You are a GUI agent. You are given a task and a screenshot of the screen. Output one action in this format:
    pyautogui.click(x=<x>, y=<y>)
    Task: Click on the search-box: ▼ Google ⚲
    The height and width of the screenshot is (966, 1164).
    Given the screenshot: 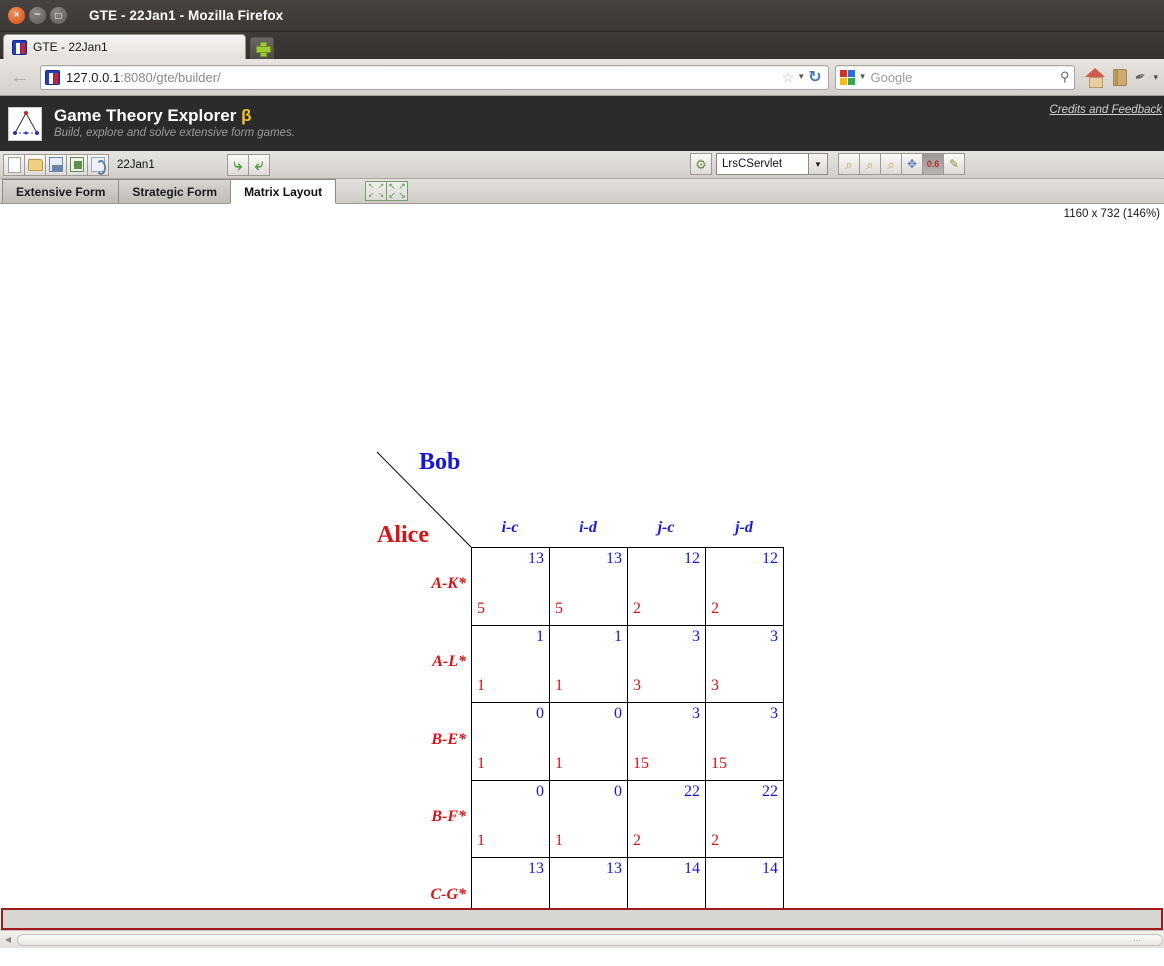 What is the action you would take?
    pyautogui.click(x=954, y=77)
    